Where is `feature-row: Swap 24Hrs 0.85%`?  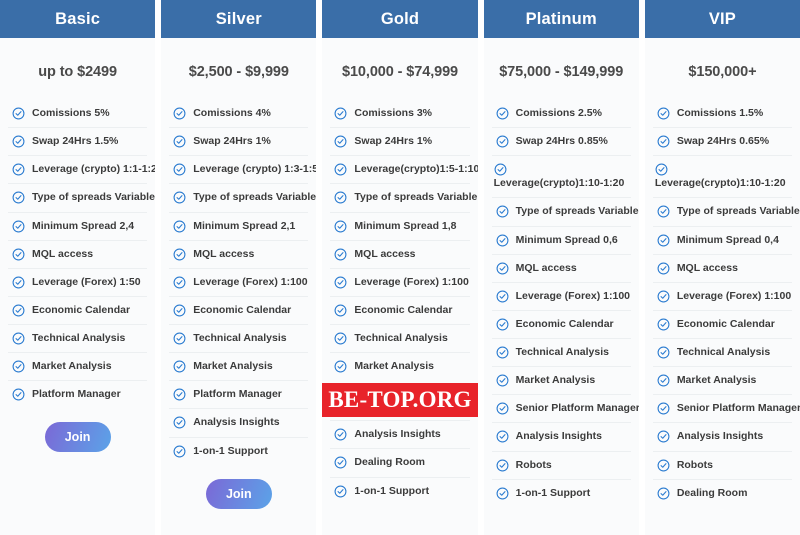 feature-row: Swap 24Hrs 0.85% is located at coordinates (561, 141).